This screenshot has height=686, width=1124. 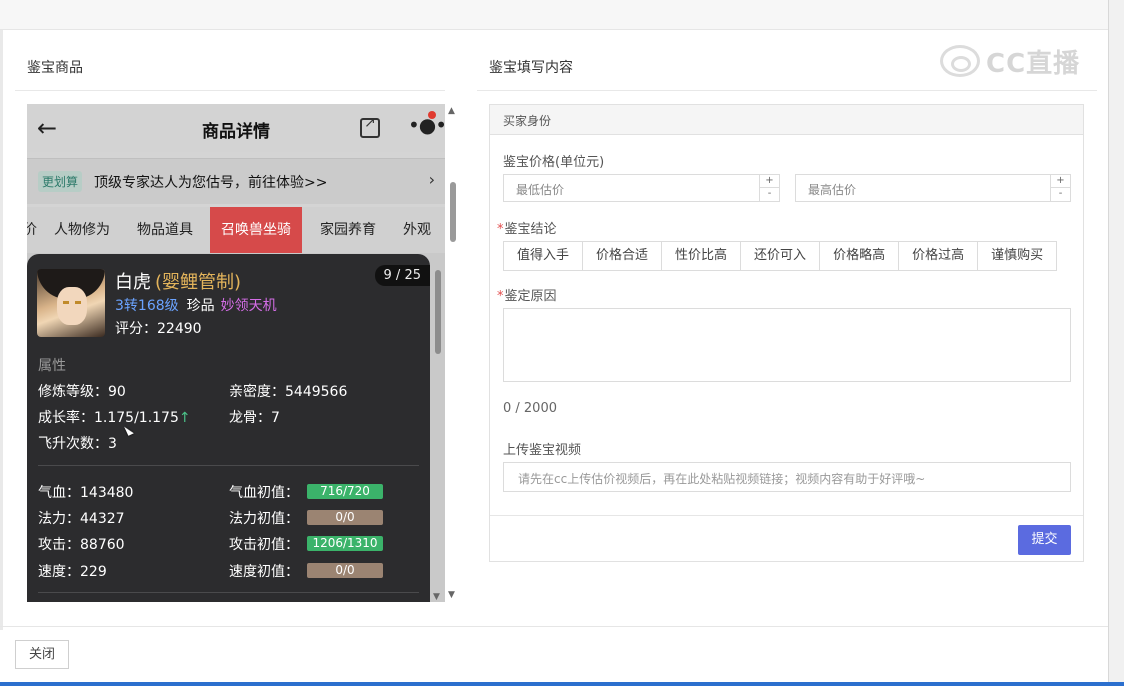 What do you see at coordinates (527, 121) in the screenshot?
I see `buyer-identity-label: 买家身份` at bounding box center [527, 121].